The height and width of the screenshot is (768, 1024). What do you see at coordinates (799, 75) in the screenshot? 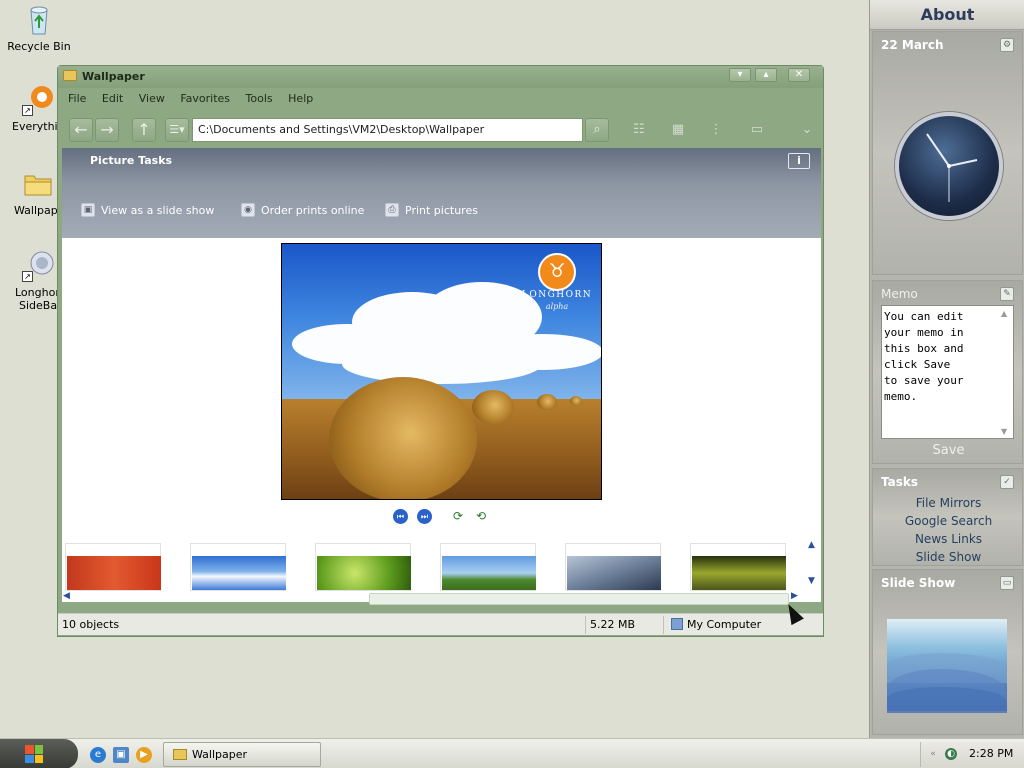
I see `close-button: ✕` at bounding box center [799, 75].